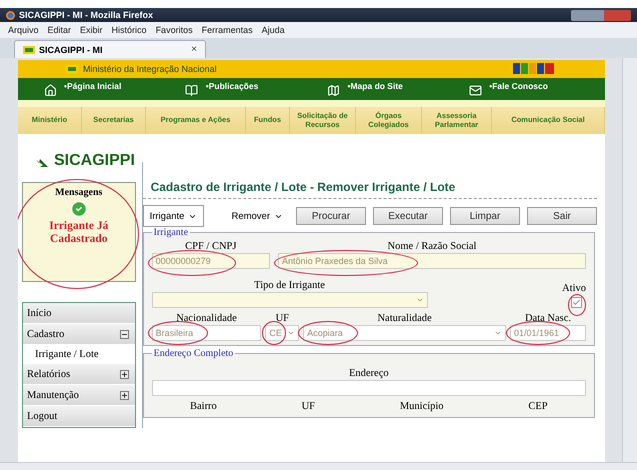 Image resolution: width=637 pixels, height=470 pixels. I want to click on sidebar-label: Manutenção, so click(53, 395).